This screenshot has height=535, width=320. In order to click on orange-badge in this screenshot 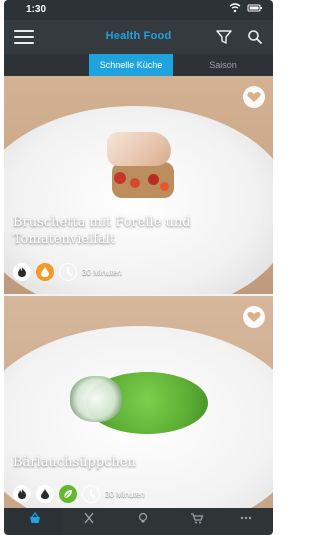, I will do `click(45, 272)`.